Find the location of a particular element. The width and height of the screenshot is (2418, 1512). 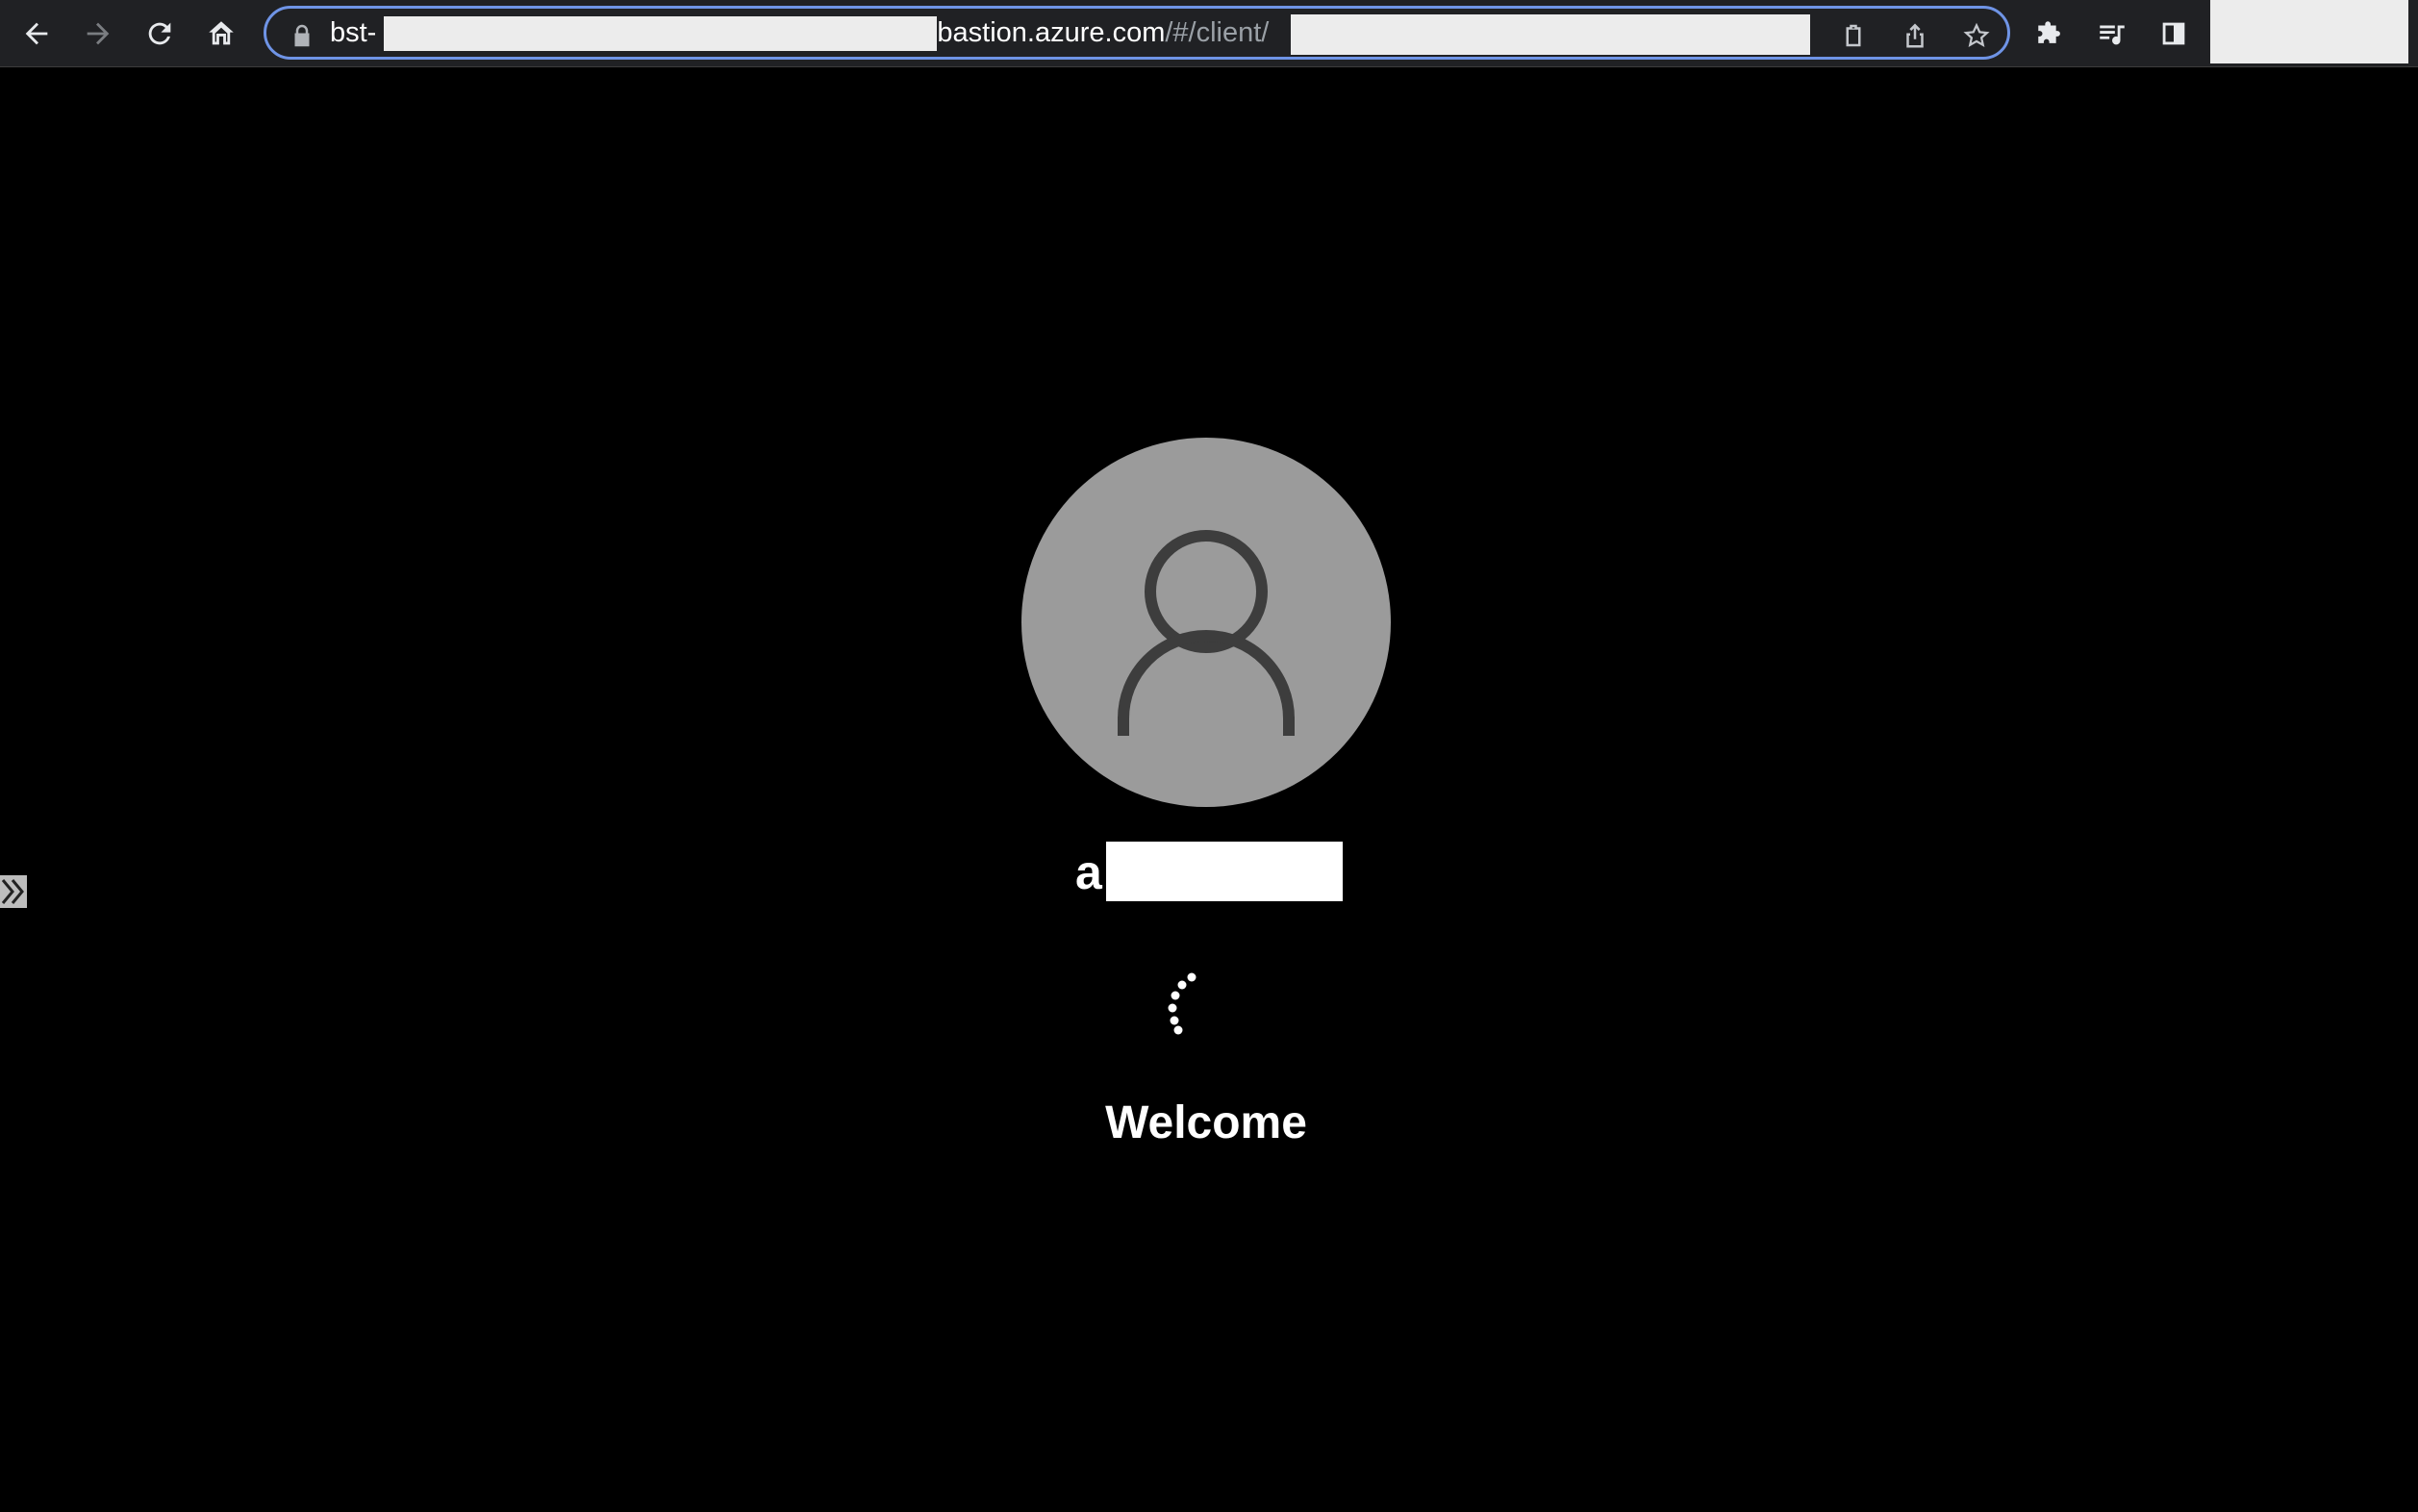

url-redaction-path is located at coordinates (1550, 34).